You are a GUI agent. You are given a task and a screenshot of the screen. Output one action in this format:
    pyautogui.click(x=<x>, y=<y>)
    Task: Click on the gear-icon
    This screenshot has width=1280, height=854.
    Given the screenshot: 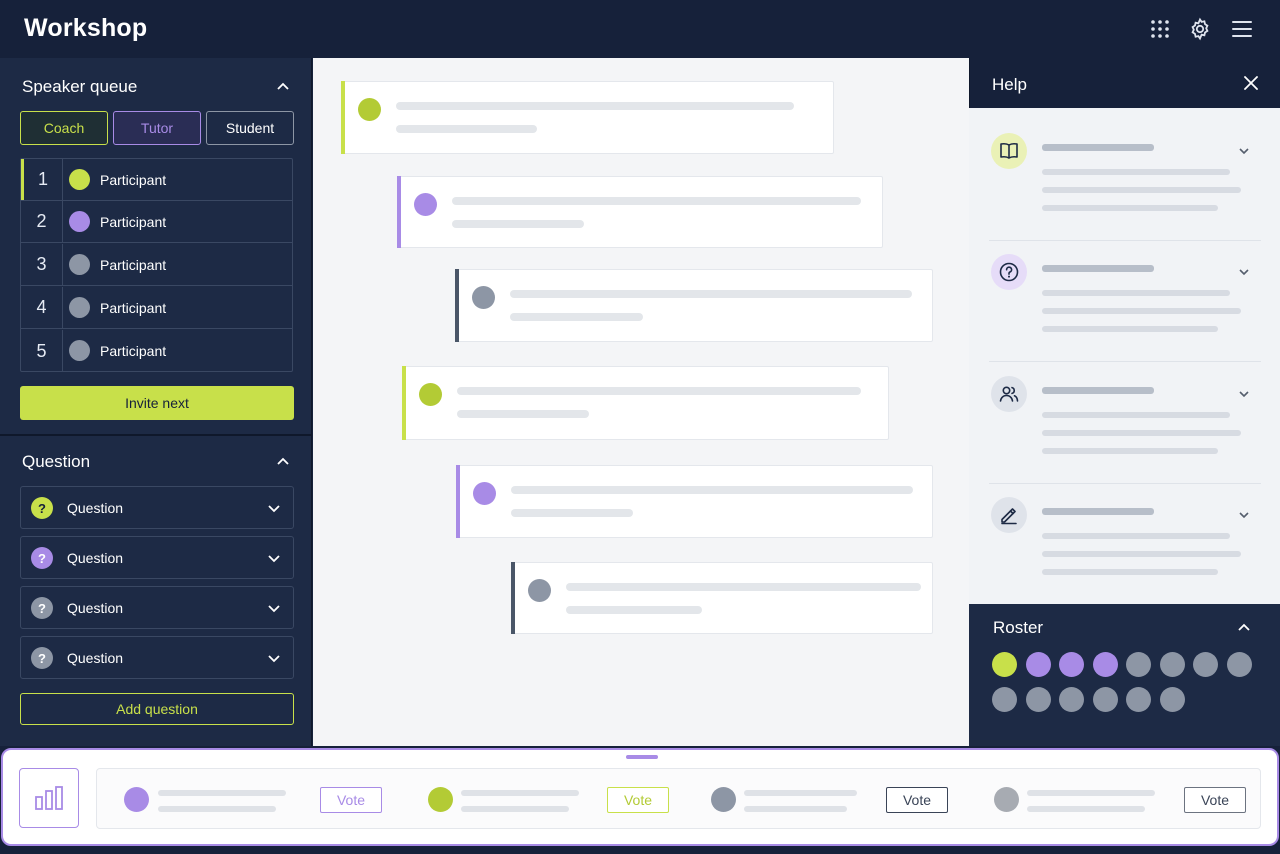 What is the action you would take?
    pyautogui.click(x=1200, y=29)
    